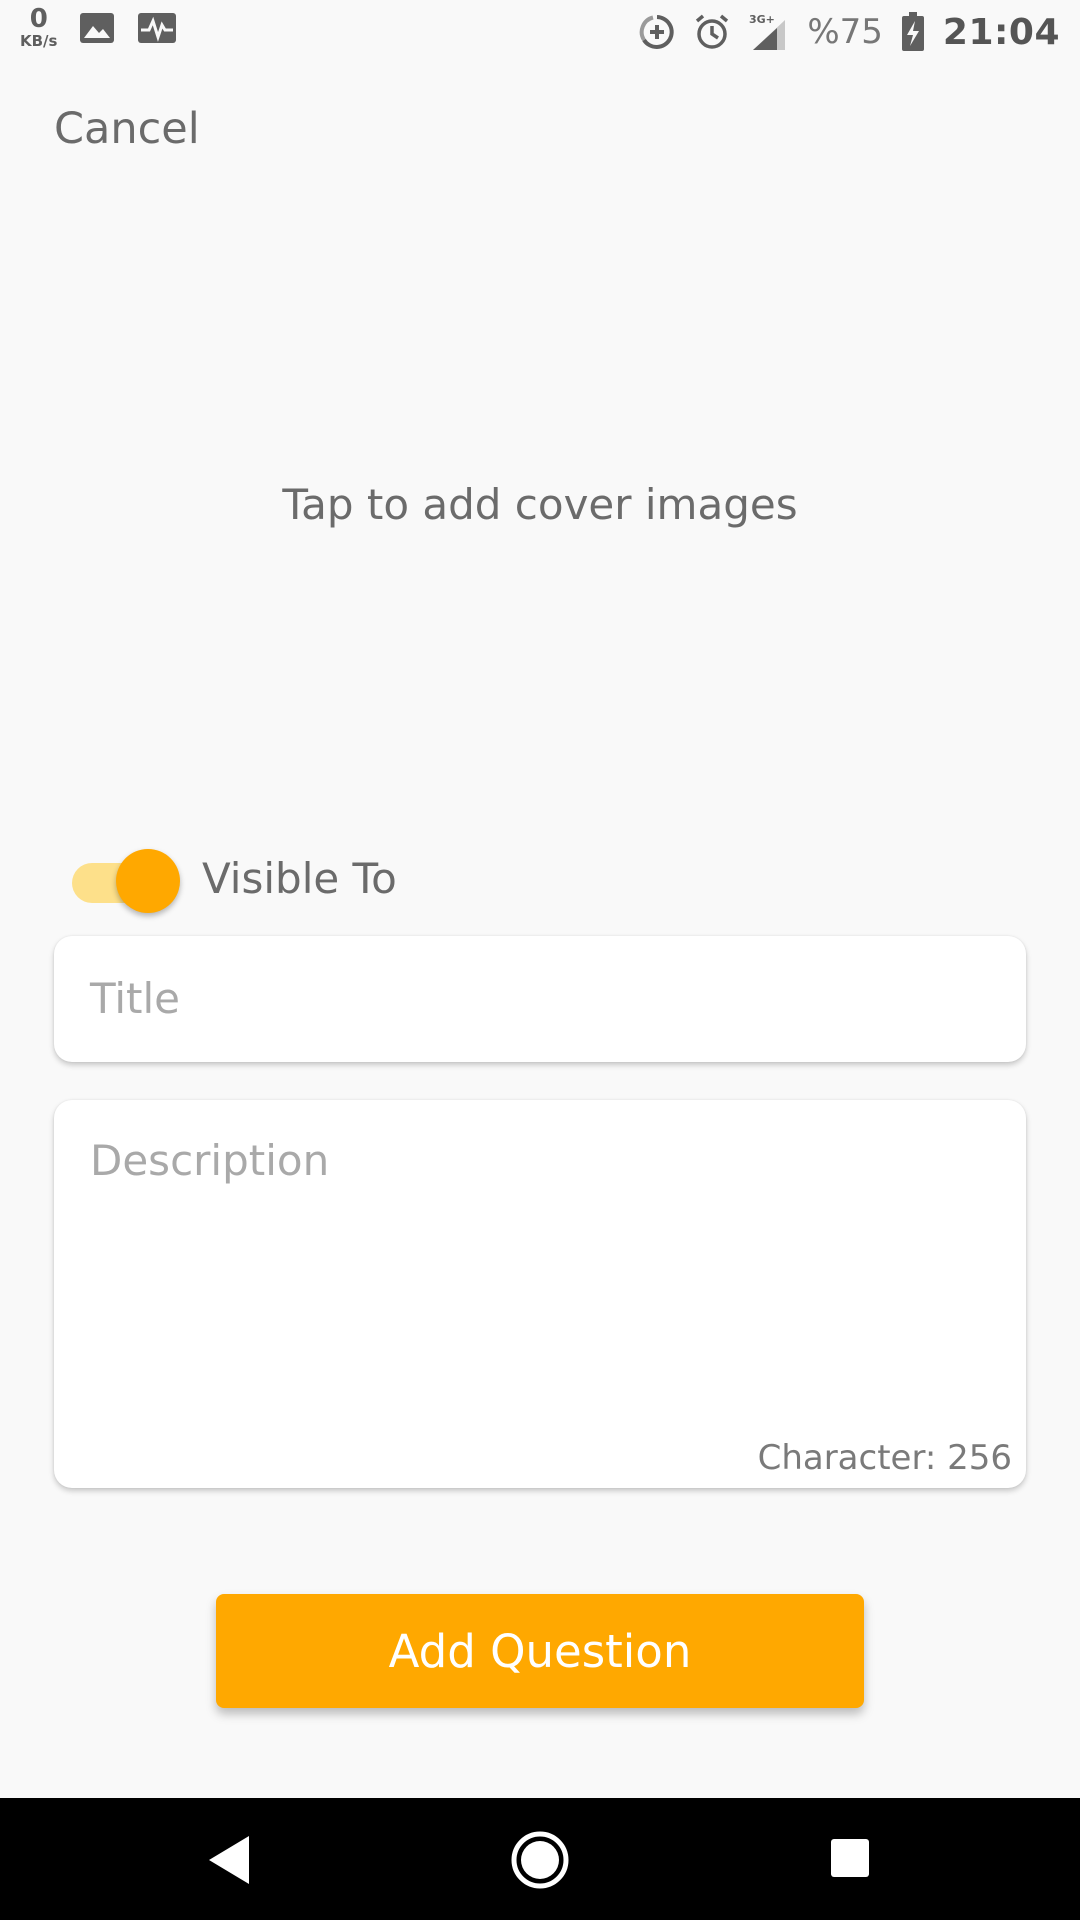 The width and height of the screenshot is (1080, 1920). Describe the element at coordinates (845, 32) in the screenshot. I see `battery-percent: %75` at that location.